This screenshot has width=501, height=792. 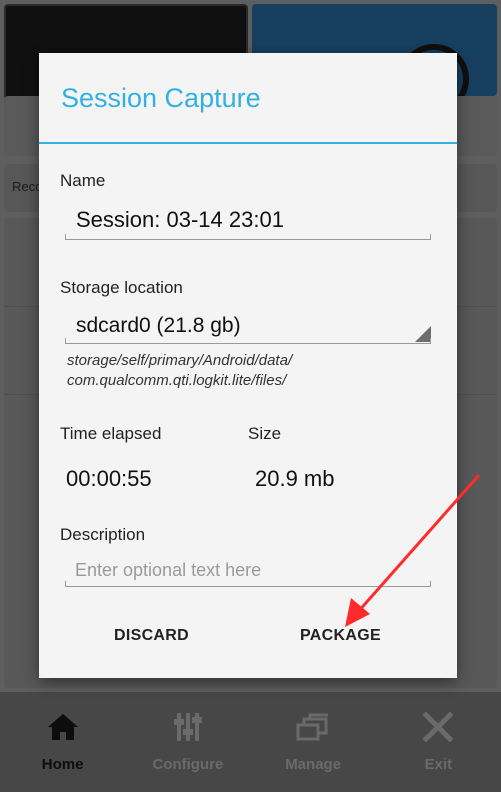 I want to click on nav-home: Home, so click(x=62, y=742).